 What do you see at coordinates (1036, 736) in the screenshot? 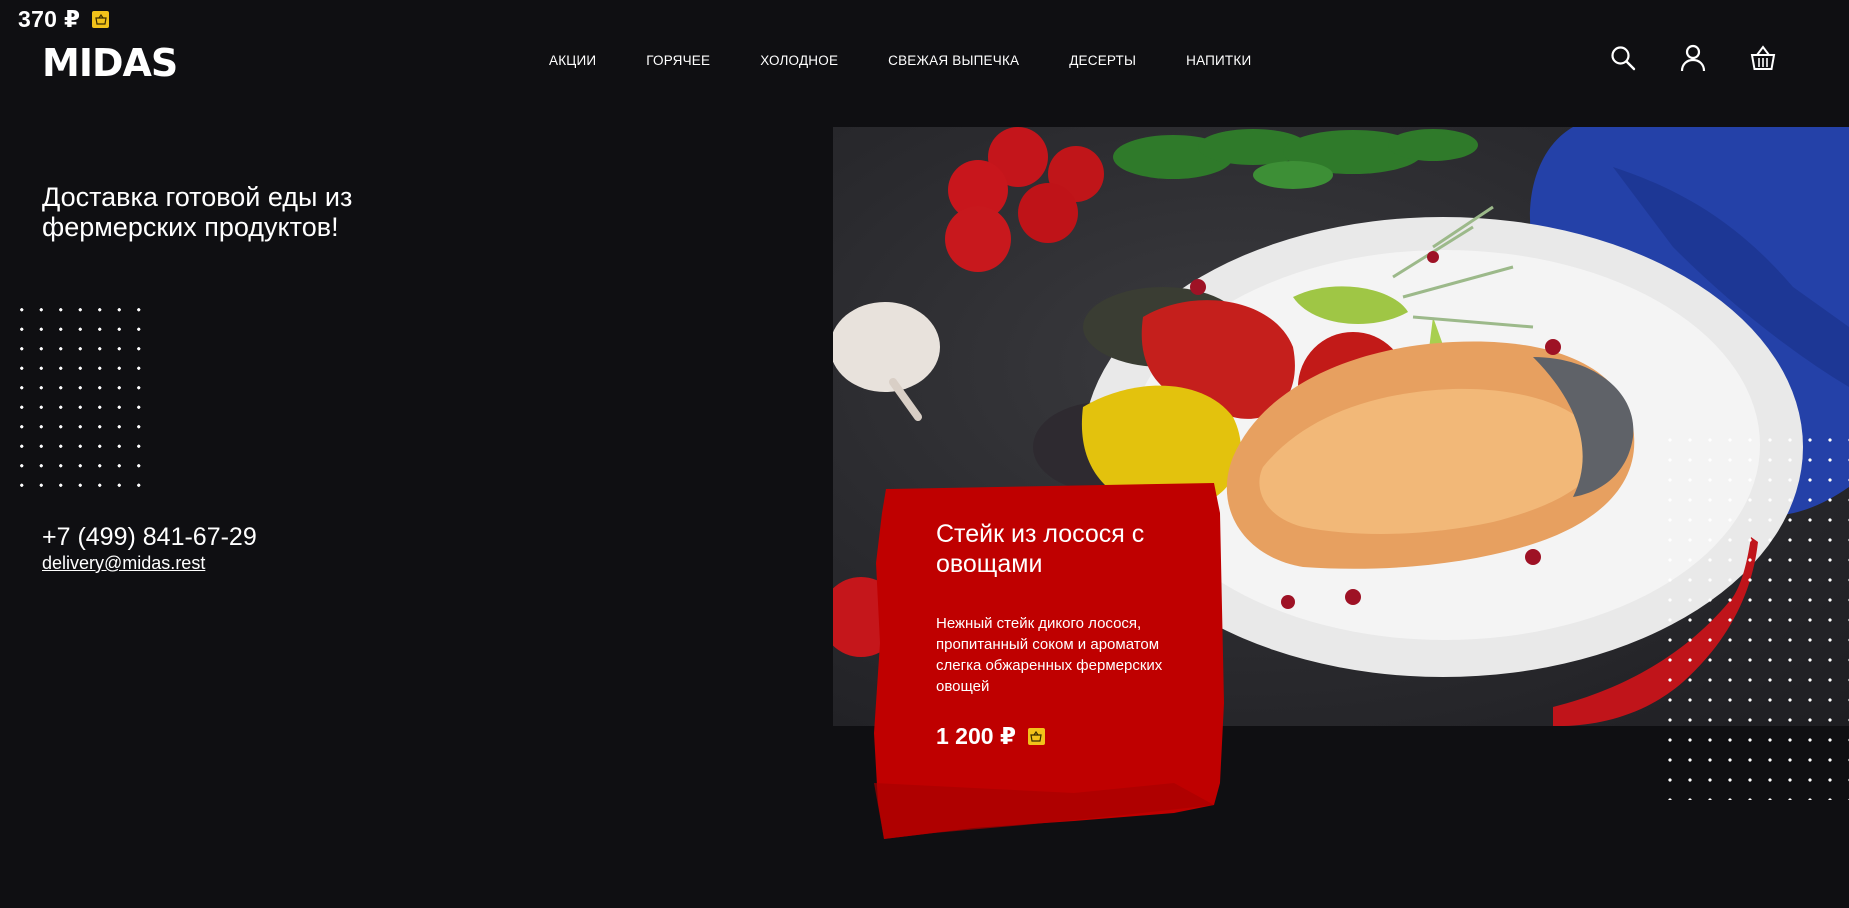
I see `add-to-basket-icon` at bounding box center [1036, 736].